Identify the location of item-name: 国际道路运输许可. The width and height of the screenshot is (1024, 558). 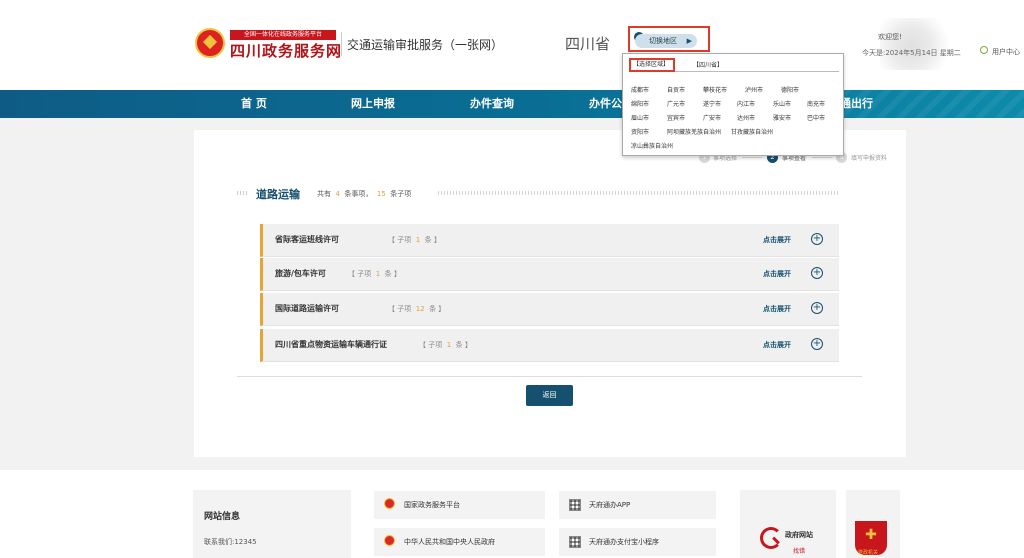
(307, 308).